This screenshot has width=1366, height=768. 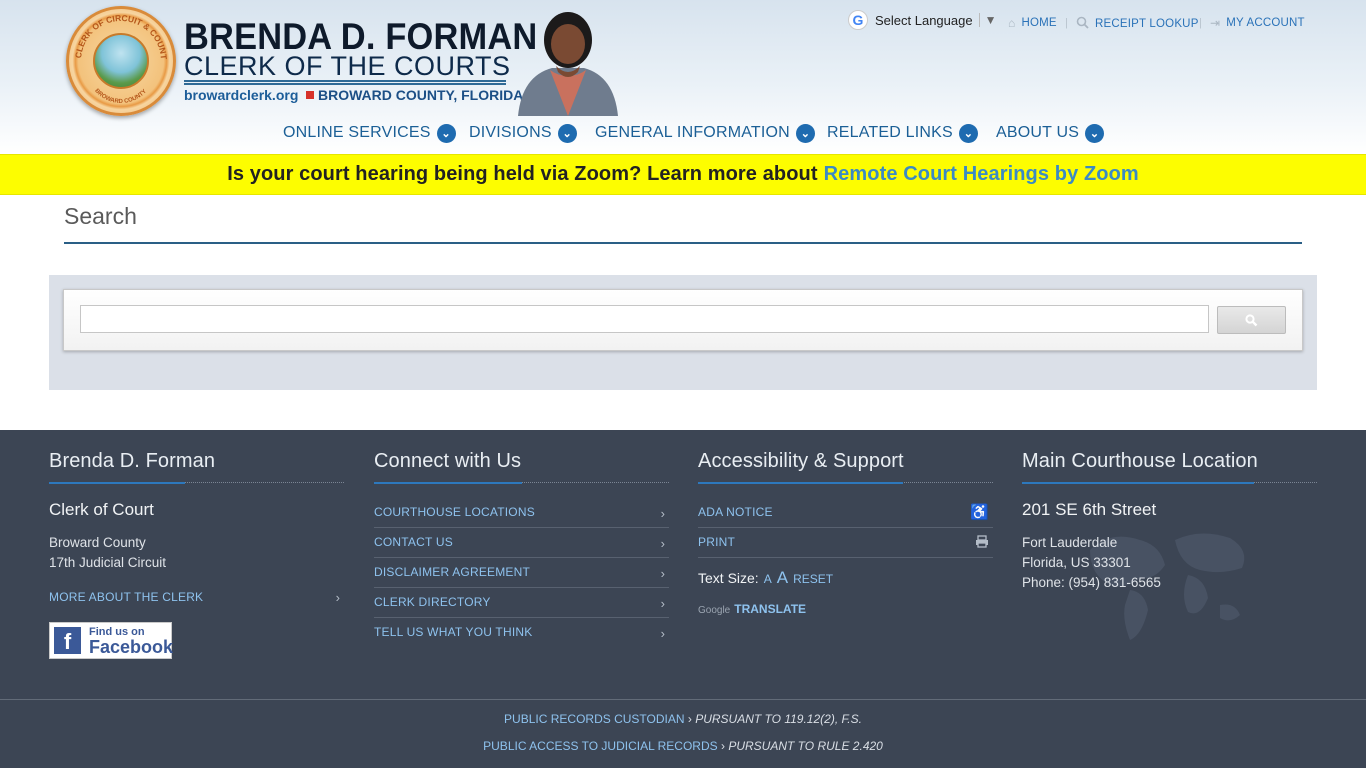 I want to click on search-button, so click(x=1251, y=320).